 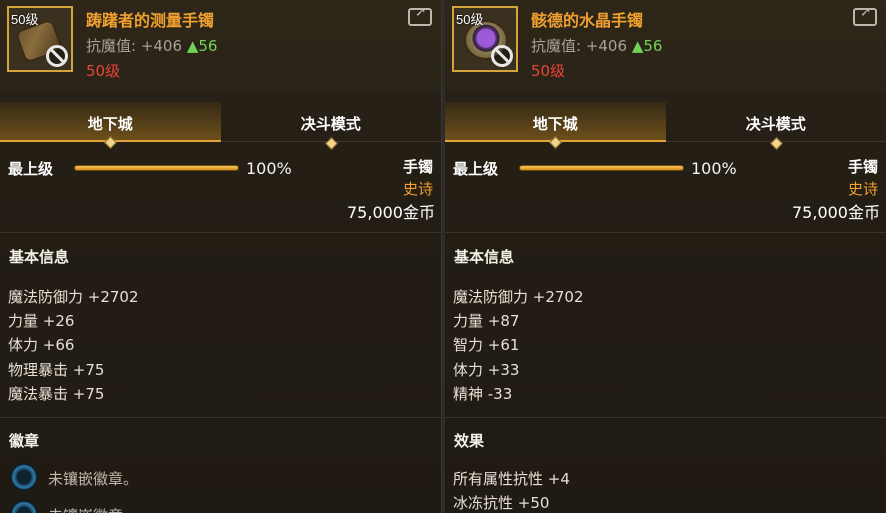 I want to click on item-header: 50级 踌躇者的测量手镯 抗魔值: +406 ▲56 50级, so click(x=220, y=46).